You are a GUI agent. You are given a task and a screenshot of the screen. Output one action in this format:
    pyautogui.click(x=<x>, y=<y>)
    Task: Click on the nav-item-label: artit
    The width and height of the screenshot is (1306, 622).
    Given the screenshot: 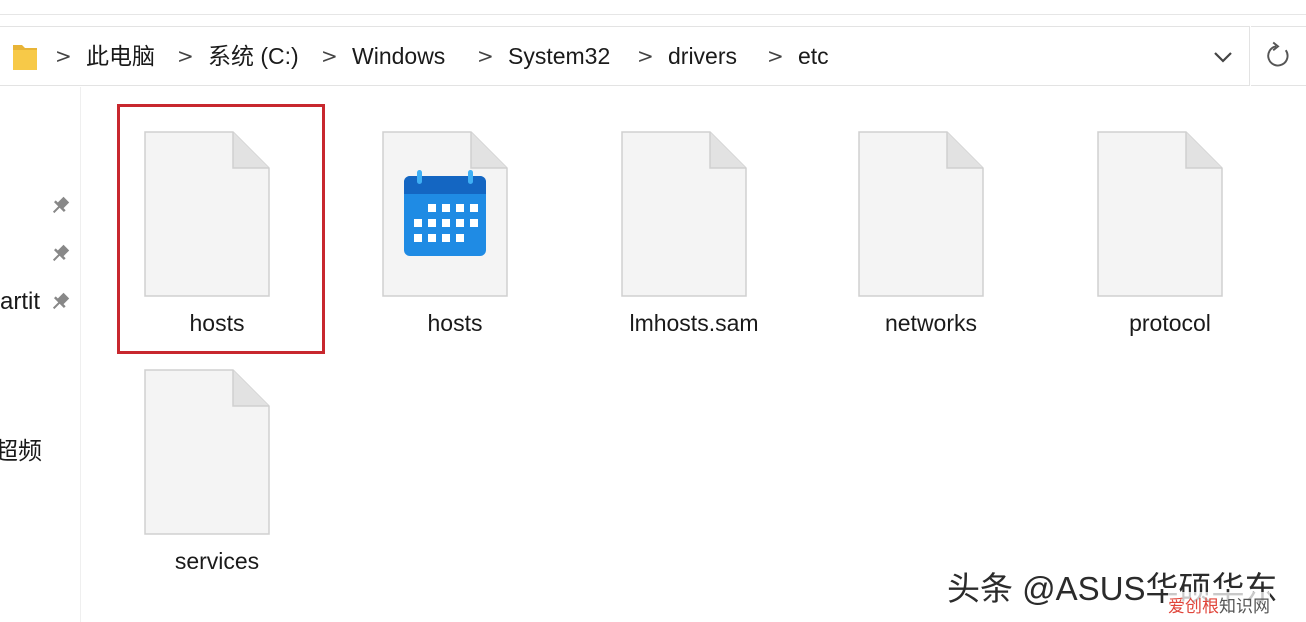 What is the action you would take?
    pyautogui.click(x=20, y=302)
    